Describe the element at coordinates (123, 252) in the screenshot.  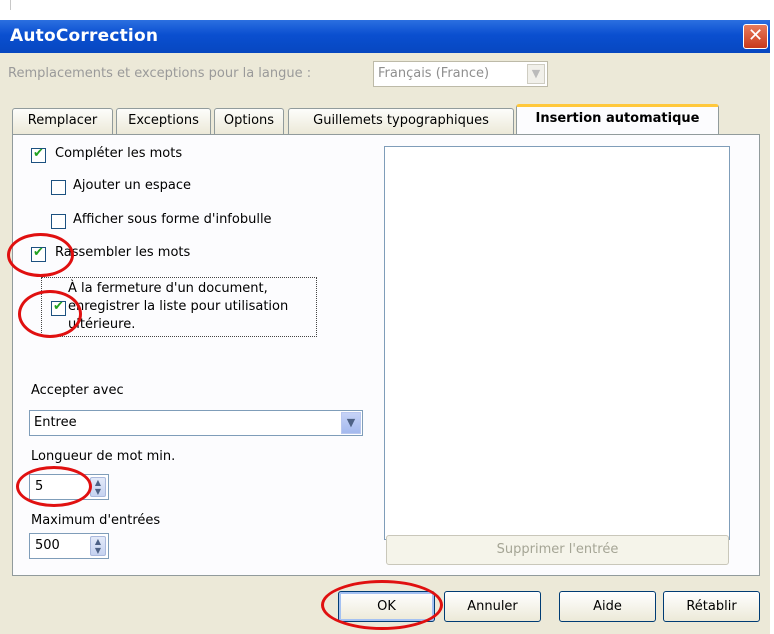
I see `collect-words-label: Rassembler les mots` at that location.